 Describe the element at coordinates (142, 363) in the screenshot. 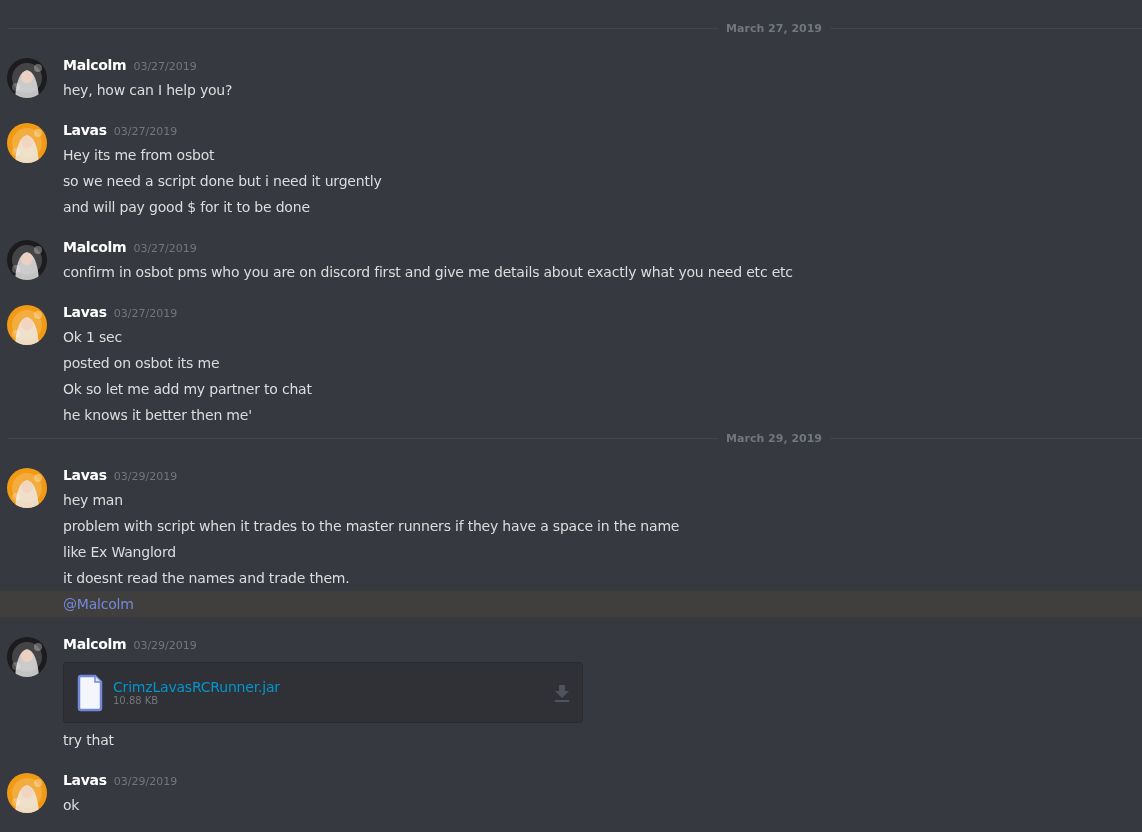

I see `message-text: posted on osbot its me` at that location.